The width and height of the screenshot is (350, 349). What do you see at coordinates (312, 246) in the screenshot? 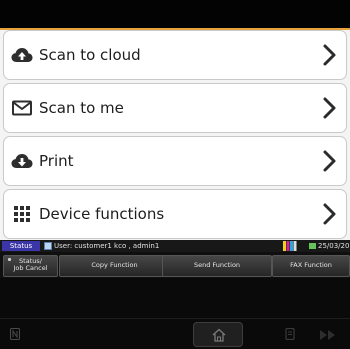
I see `calendar-icon` at bounding box center [312, 246].